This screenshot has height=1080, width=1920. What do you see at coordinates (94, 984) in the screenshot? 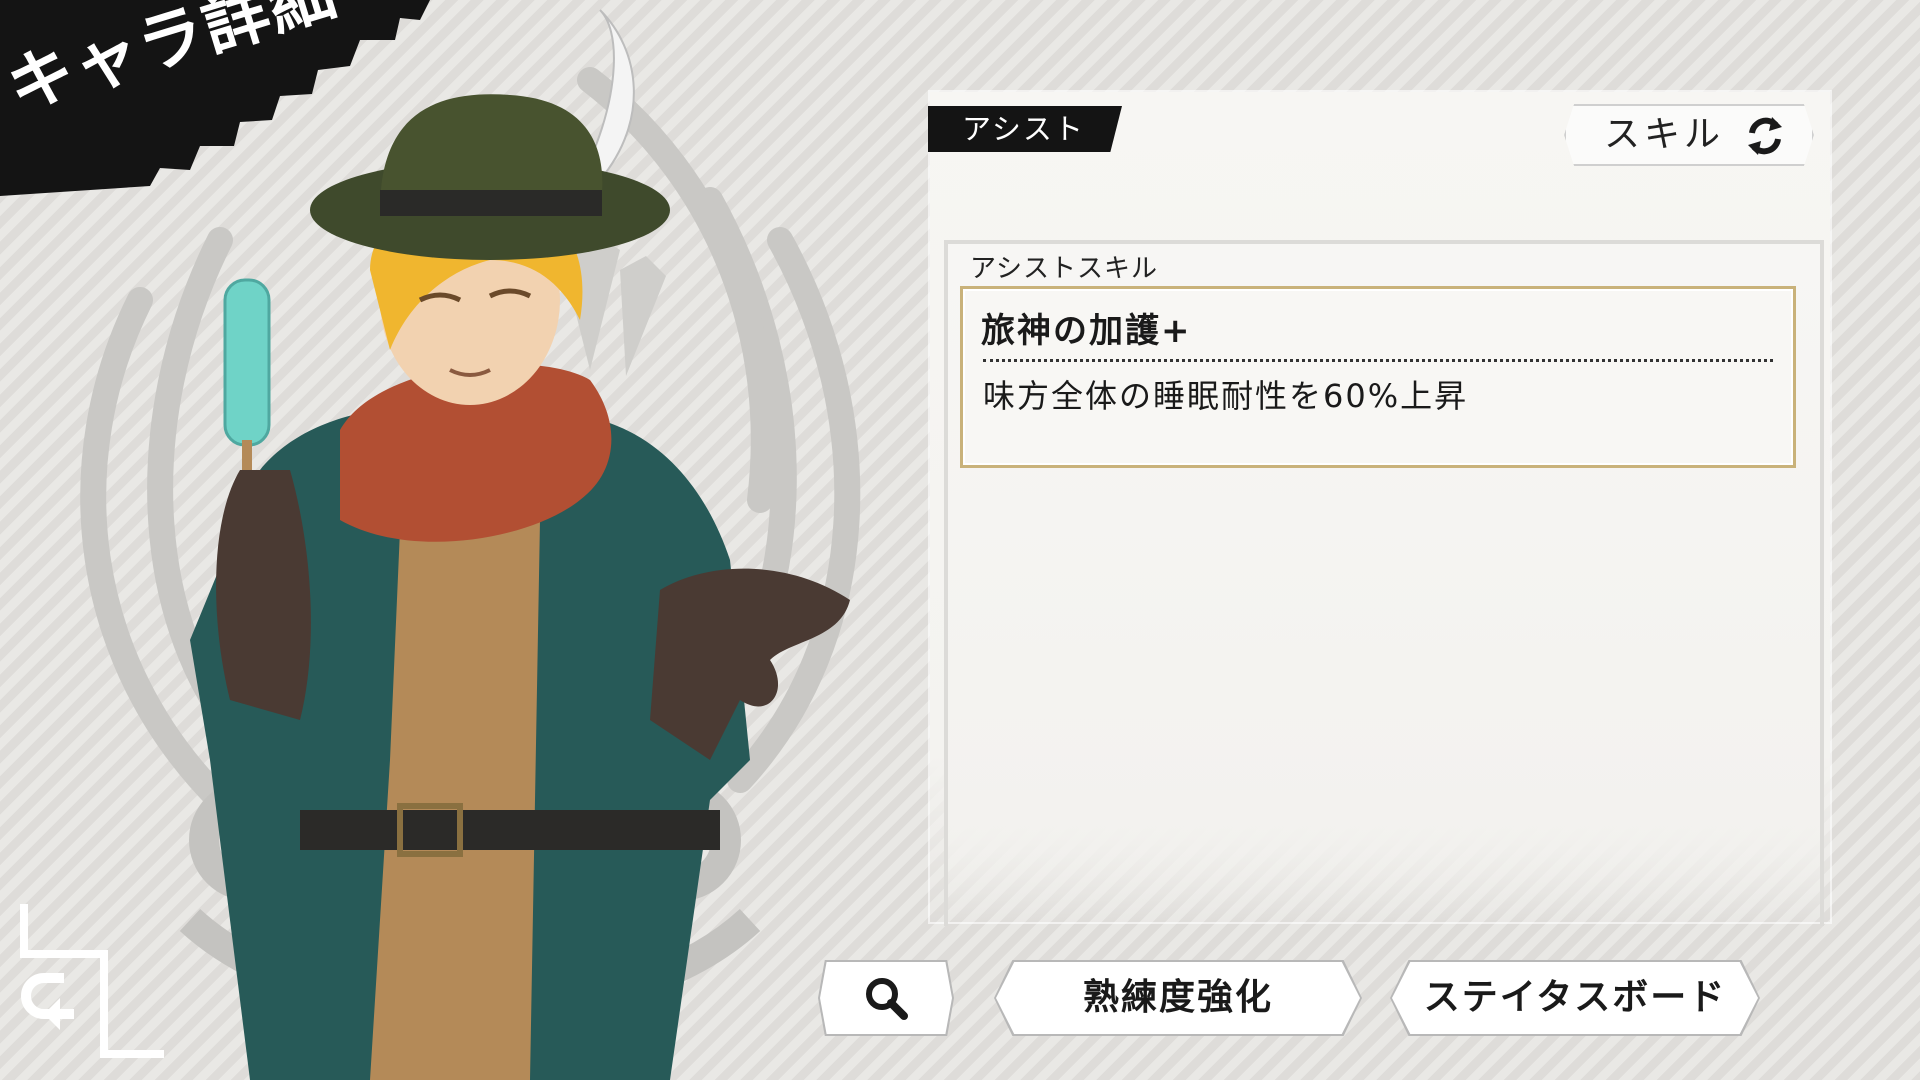
I see `return-arrow-icon` at bounding box center [94, 984].